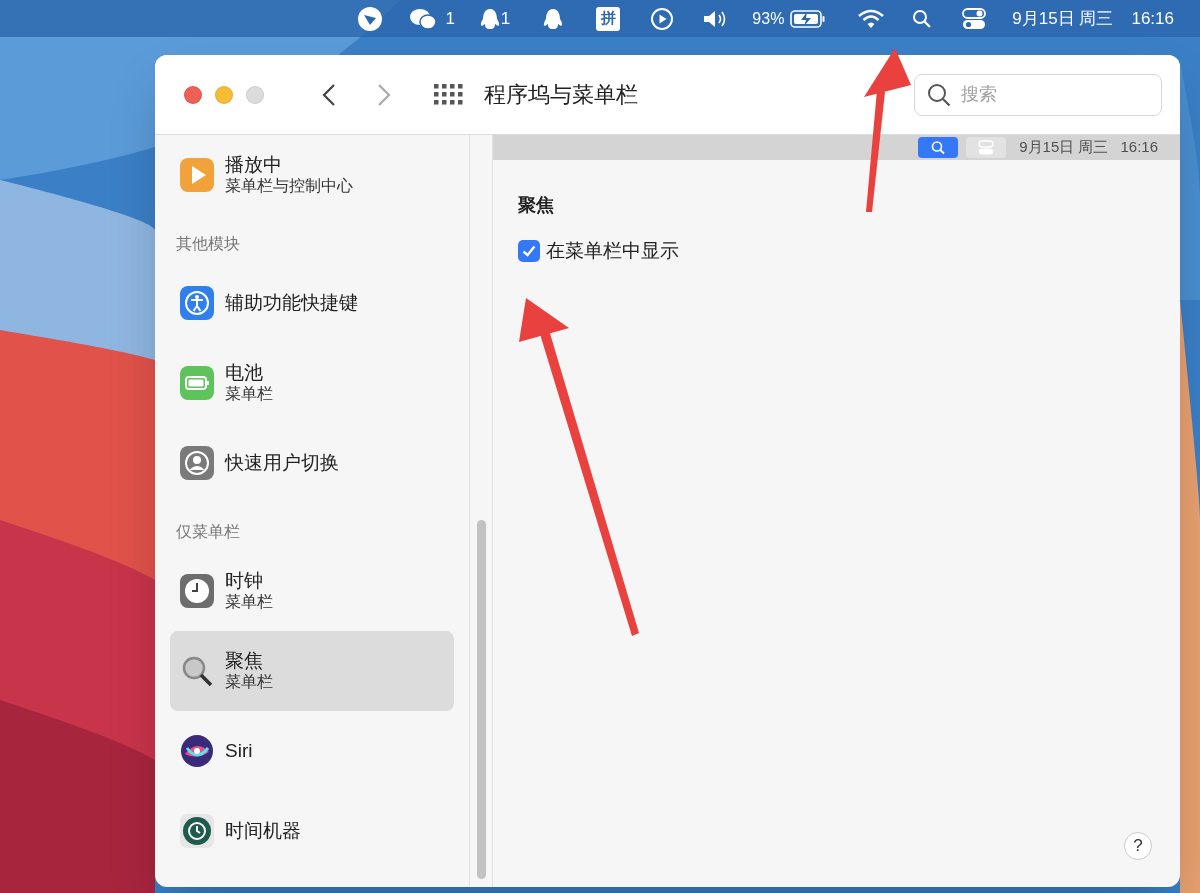 The image size is (1200, 893). Describe the element at coordinates (312, 383) in the screenshot. I see `sidebar-item: 电池 菜单栏` at that location.